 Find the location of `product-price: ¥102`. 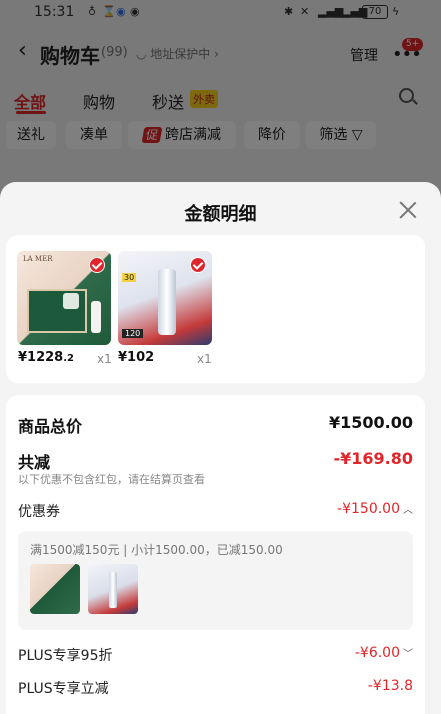

product-price: ¥102 is located at coordinates (136, 357).